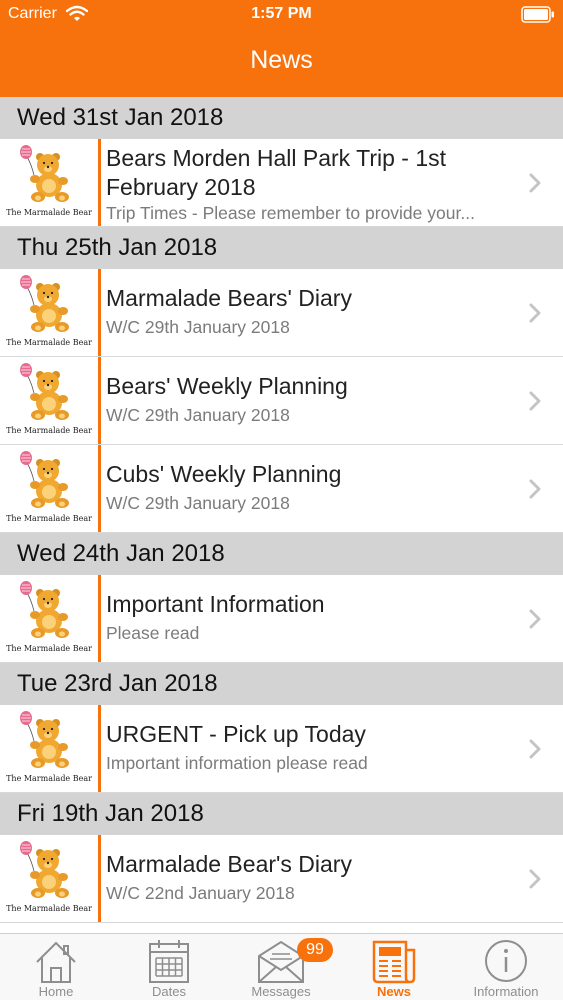 Image resolution: width=563 pixels, height=1000 pixels. Describe the element at coordinates (281, 118) in the screenshot. I see `section-header-date: Wed 31st Jan 2018` at that location.